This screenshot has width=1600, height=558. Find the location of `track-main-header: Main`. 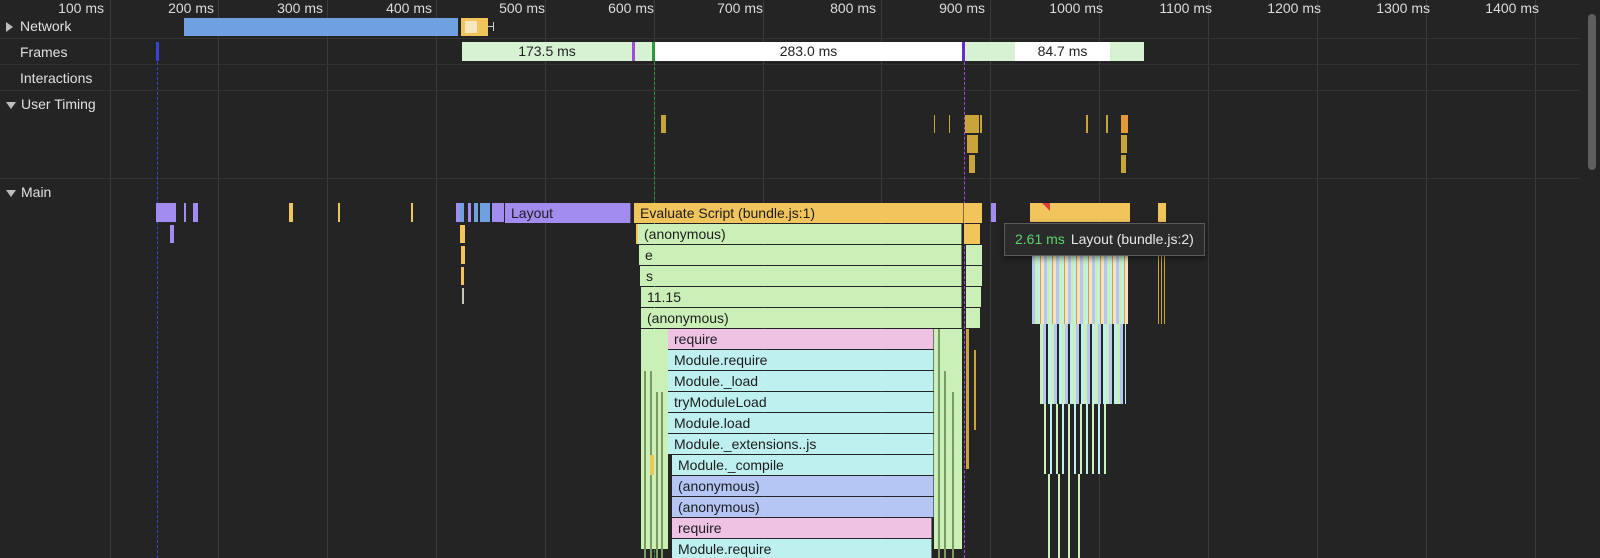

track-main-header: Main is located at coordinates (25, 192).